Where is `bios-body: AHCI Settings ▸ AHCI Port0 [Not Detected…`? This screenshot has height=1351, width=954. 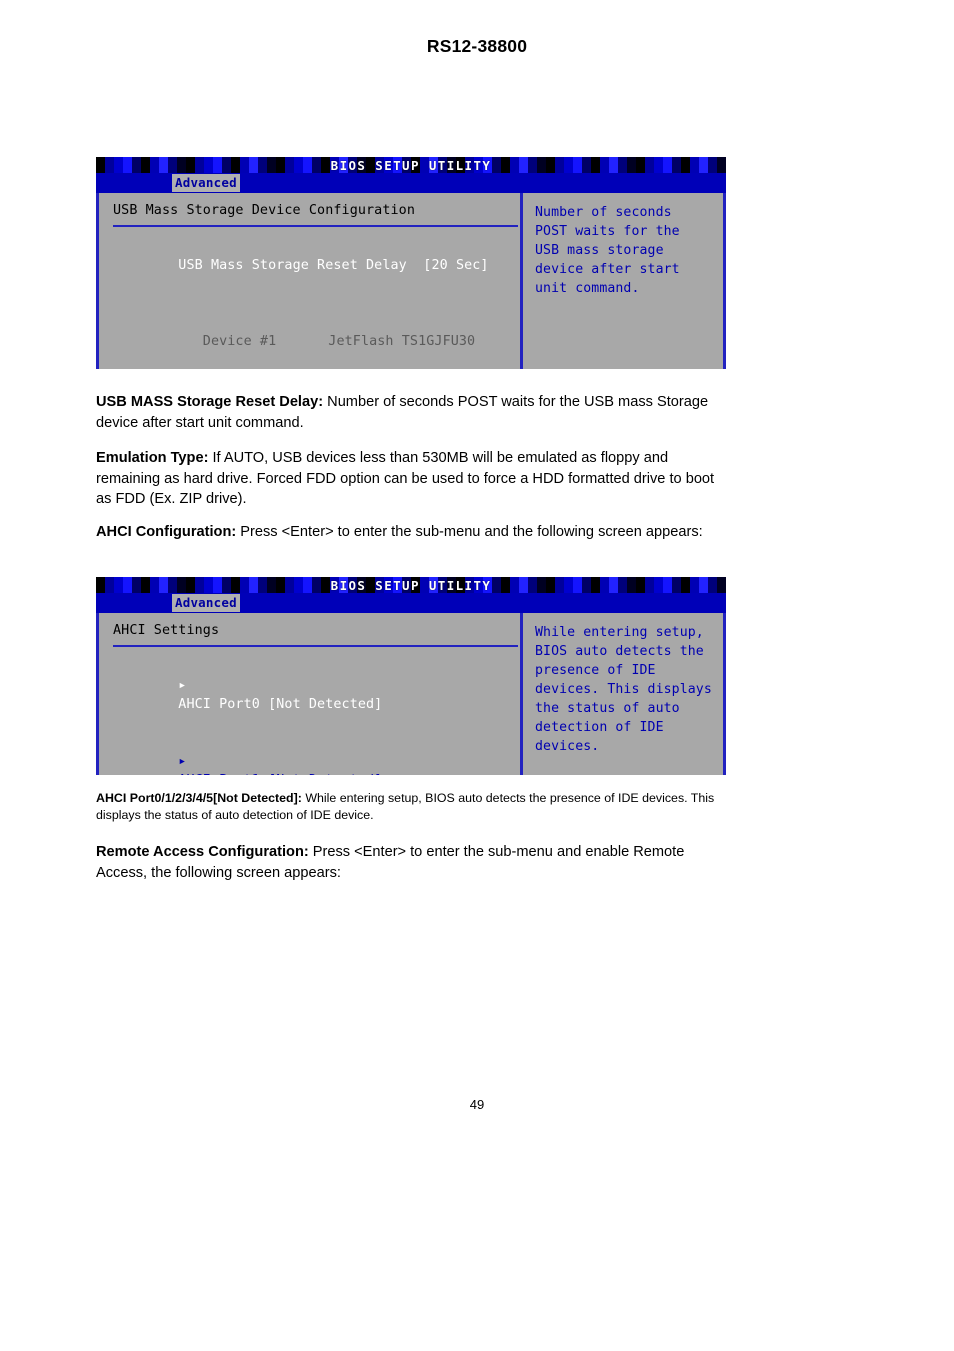
bios-body: AHCI Settings ▸ AHCI Port0 [Not Detected… is located at coordinates (411, 694).